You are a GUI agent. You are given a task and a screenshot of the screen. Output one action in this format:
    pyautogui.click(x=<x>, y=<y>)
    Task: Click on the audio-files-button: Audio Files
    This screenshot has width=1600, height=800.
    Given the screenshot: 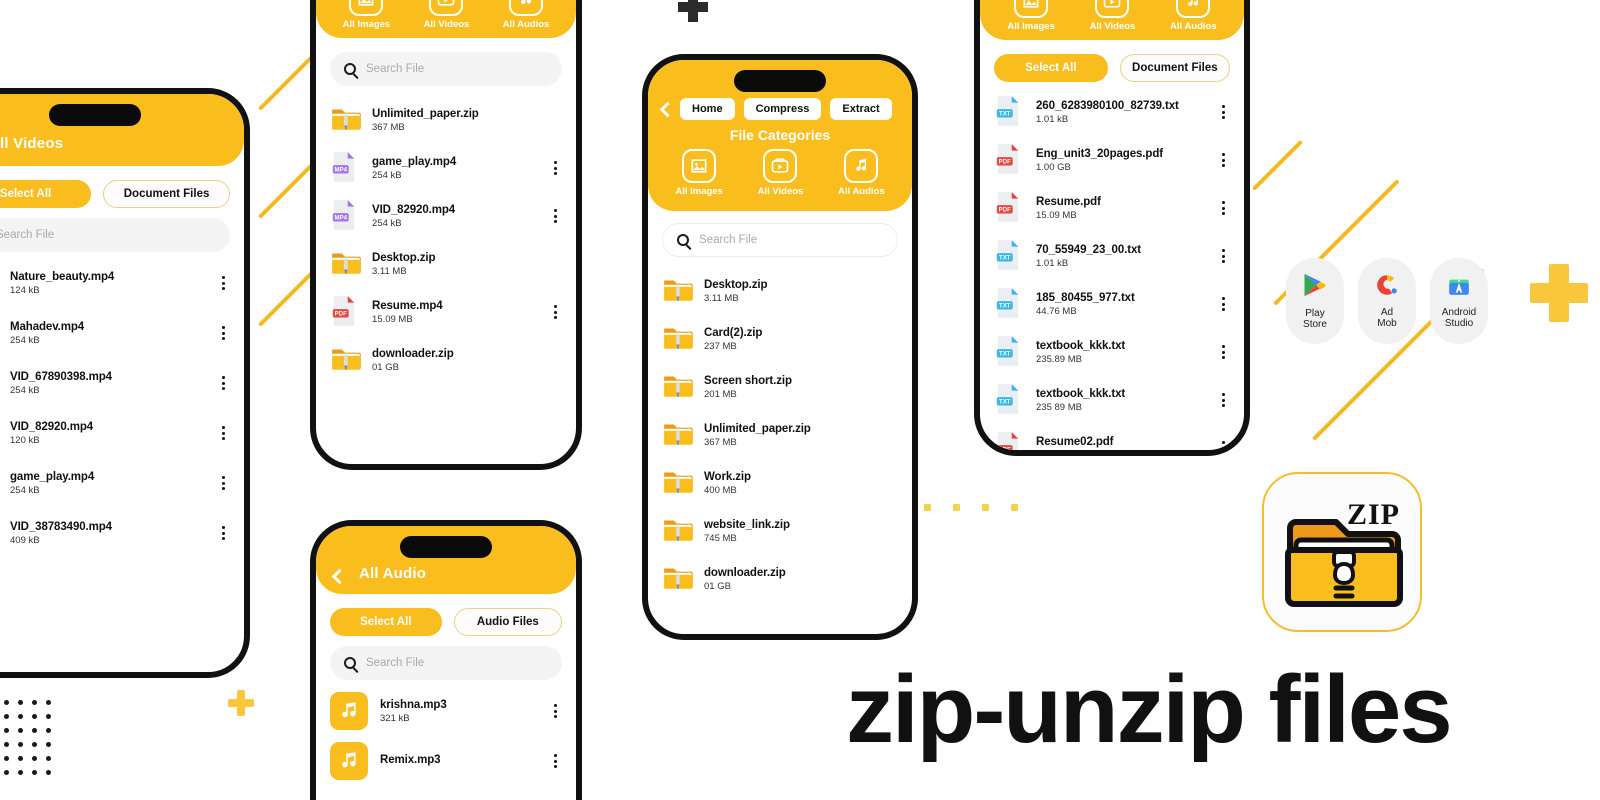 What is the action you would take?
    pyautogui.click(x=507, y=622)
    